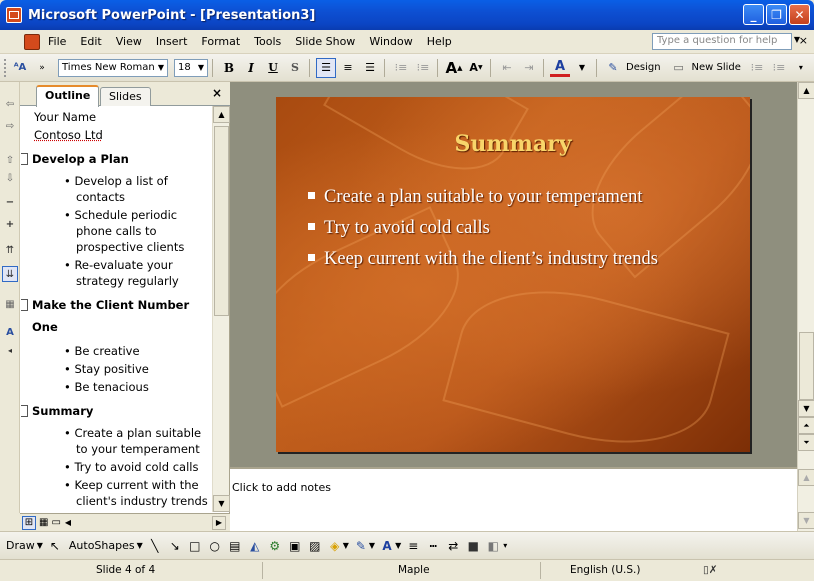 This screenshot has height=581, width=814. Describe the element at coordinates (326, 67) in the screenshot. I see `align-left-icon: ☰` at that location.